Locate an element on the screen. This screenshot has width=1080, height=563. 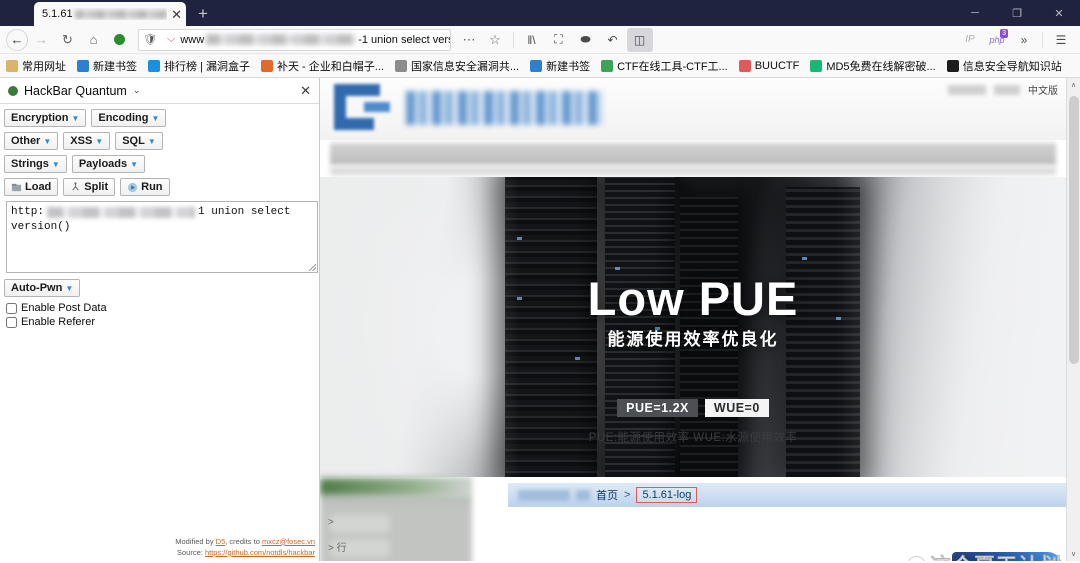
bookmark-star-icon: ☆ is located at coordinates (495, 40).